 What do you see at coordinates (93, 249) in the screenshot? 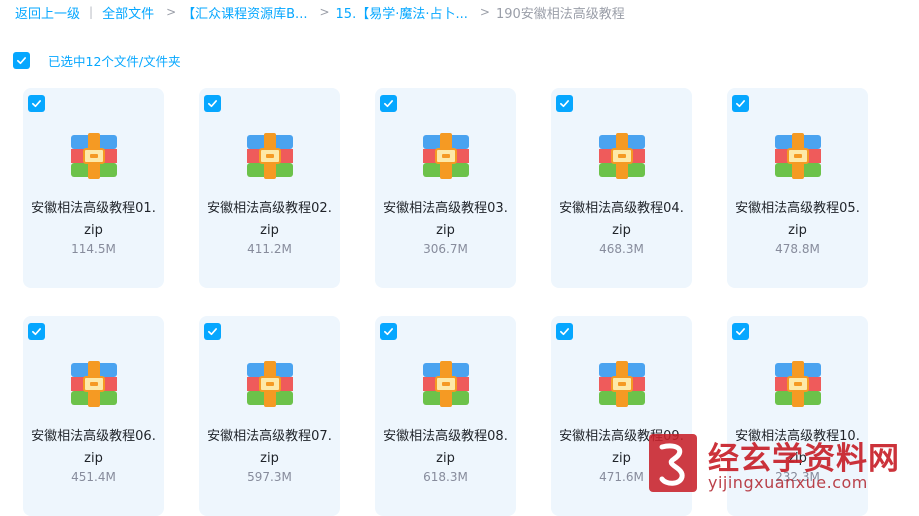
I see `file-size: 114.5M` at bounding box center [93, 249].